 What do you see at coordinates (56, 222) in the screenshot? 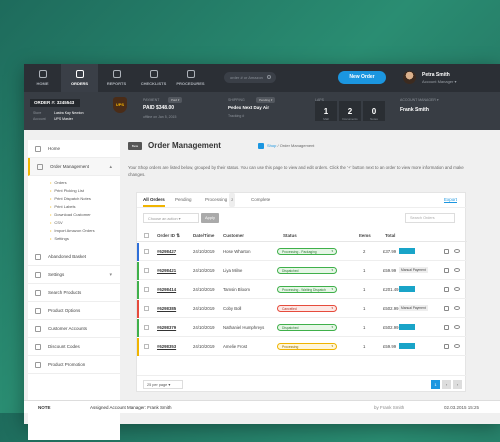
I see `subnav-csv: CSV` at bounding box center [56, 222].